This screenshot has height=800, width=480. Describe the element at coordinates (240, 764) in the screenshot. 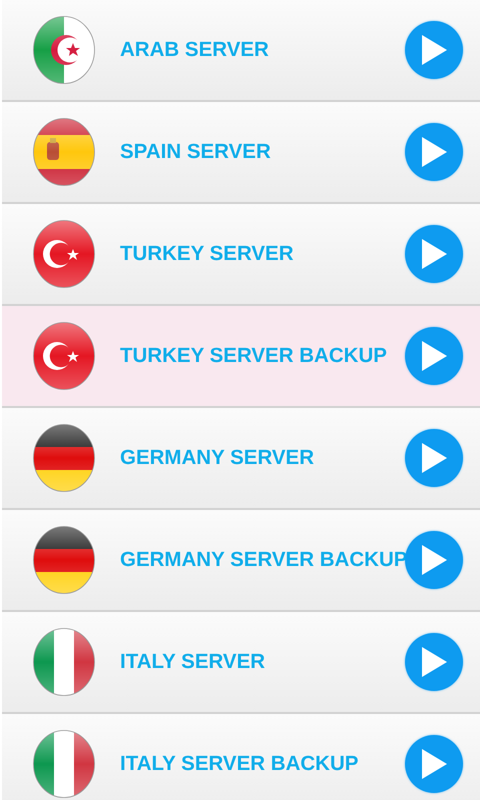

I see `server-name: ITALY SERVER BACKUP` at that location.